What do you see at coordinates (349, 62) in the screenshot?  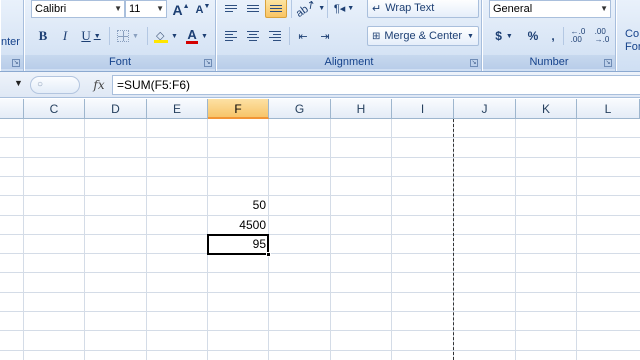 I see `alignment-group-label: Alignment` at bounding box center [349, 62].